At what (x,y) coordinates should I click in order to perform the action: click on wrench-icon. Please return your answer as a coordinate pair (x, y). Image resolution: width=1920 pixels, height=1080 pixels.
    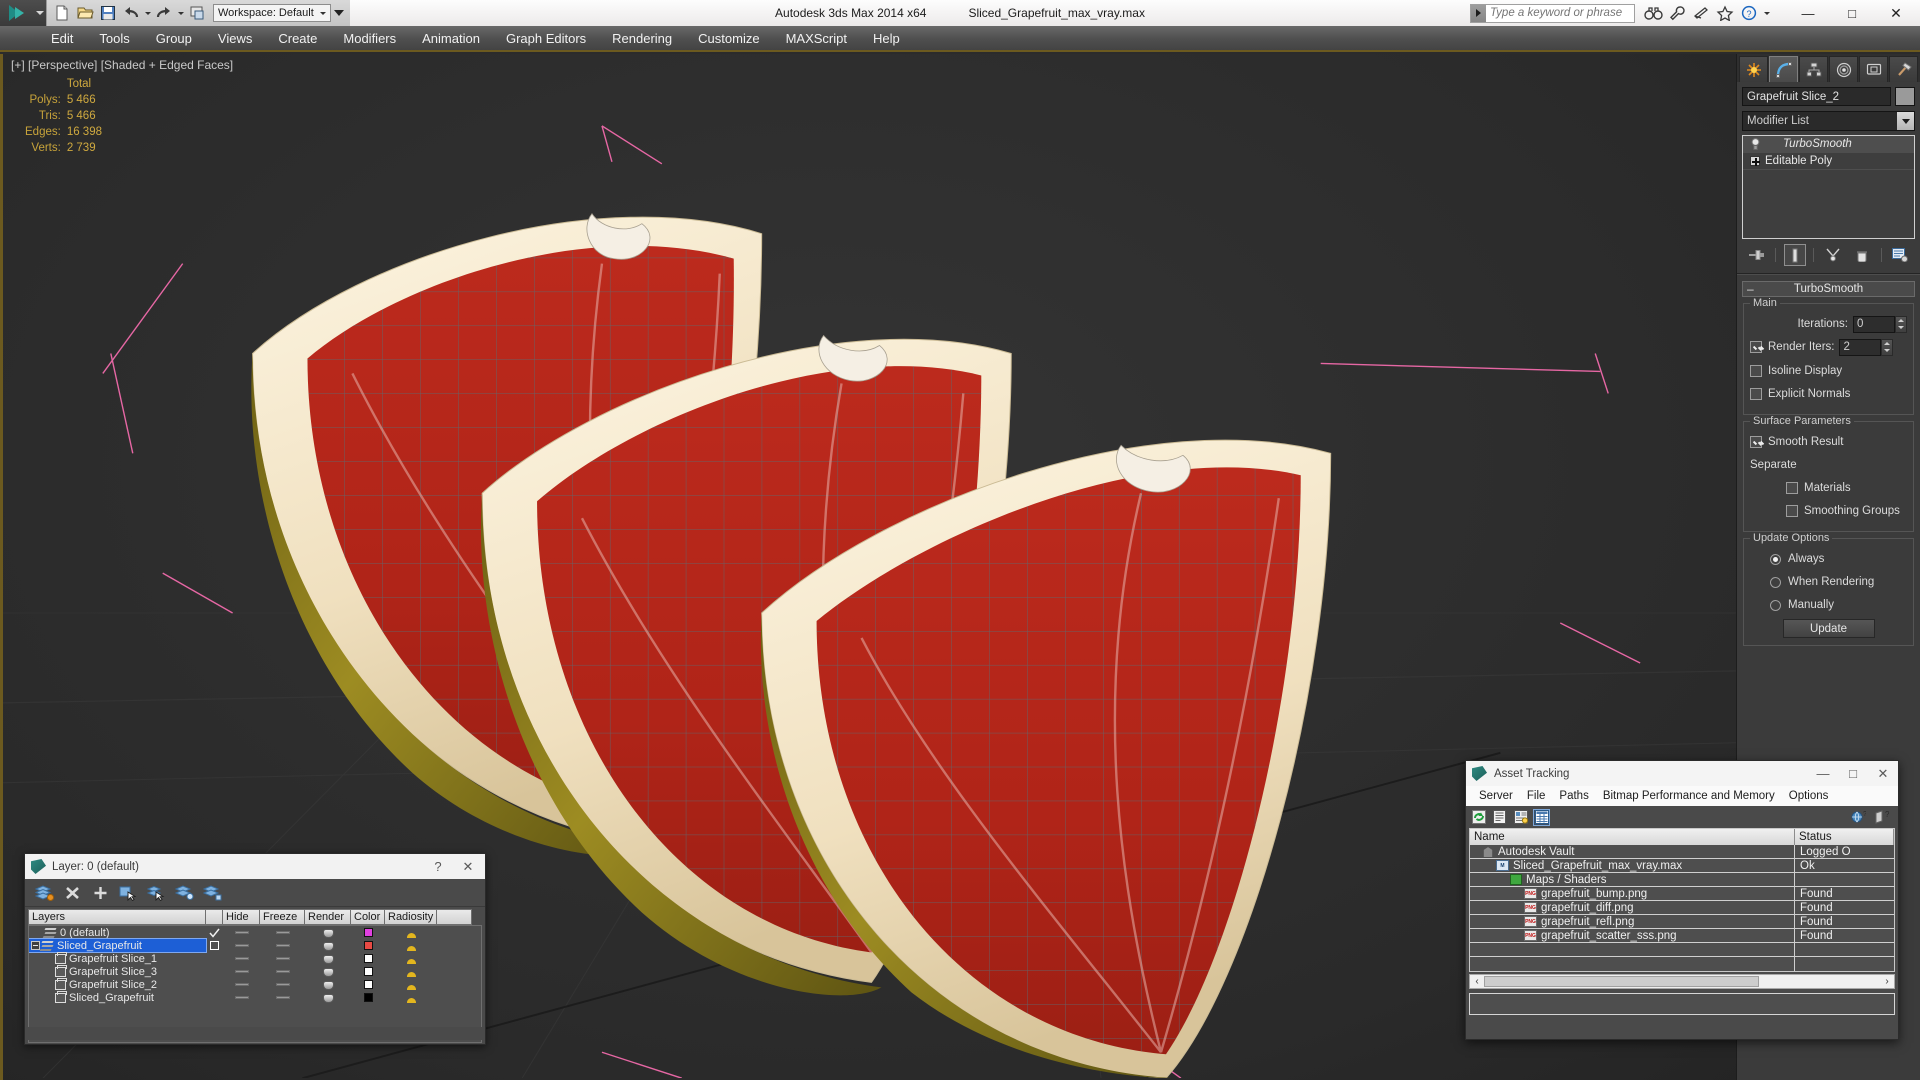
    Looking at the image, I should click on (1677, 13).